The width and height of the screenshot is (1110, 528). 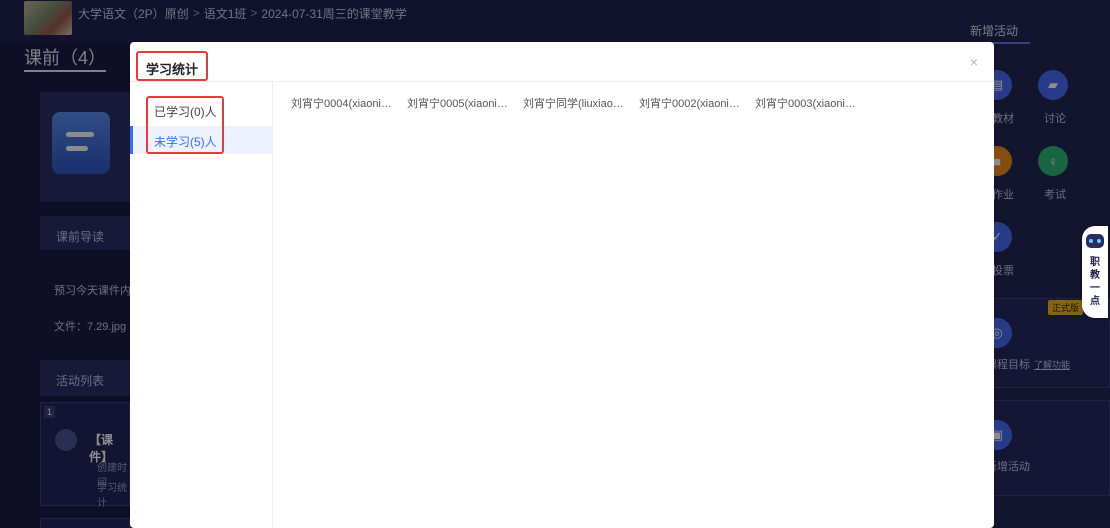 What do you see at coordinates (201, 140) in the screenshot?
I see `tab-not-learned: 未学习(5)人` at bounding box center [201, 140].